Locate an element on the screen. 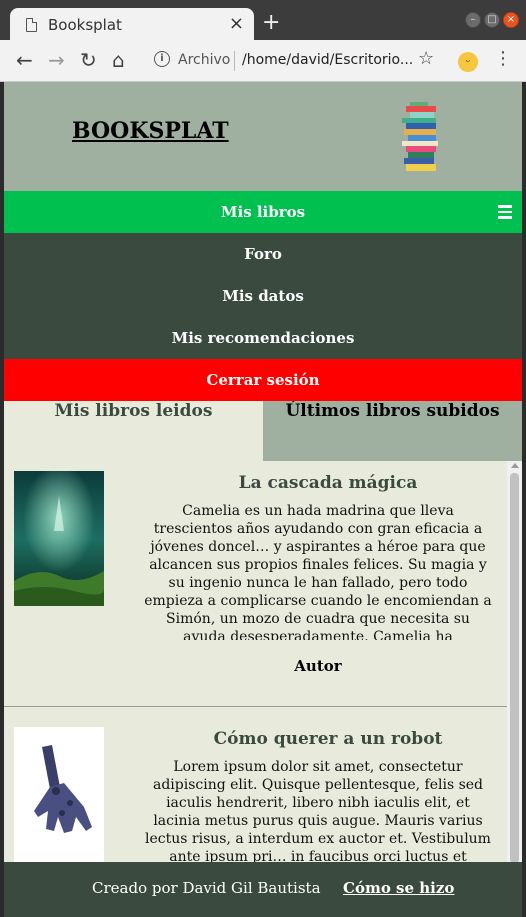 The height and width of the screenshot is (917, 526). nav-mis-datos-label: Mis datos is located at coordinates (263, 296).